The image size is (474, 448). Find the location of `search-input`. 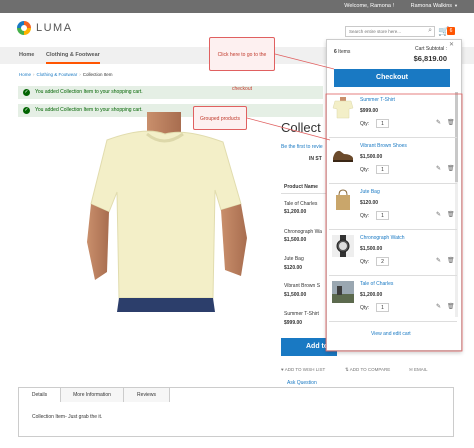

search-input is located at coordinates (385, 31).